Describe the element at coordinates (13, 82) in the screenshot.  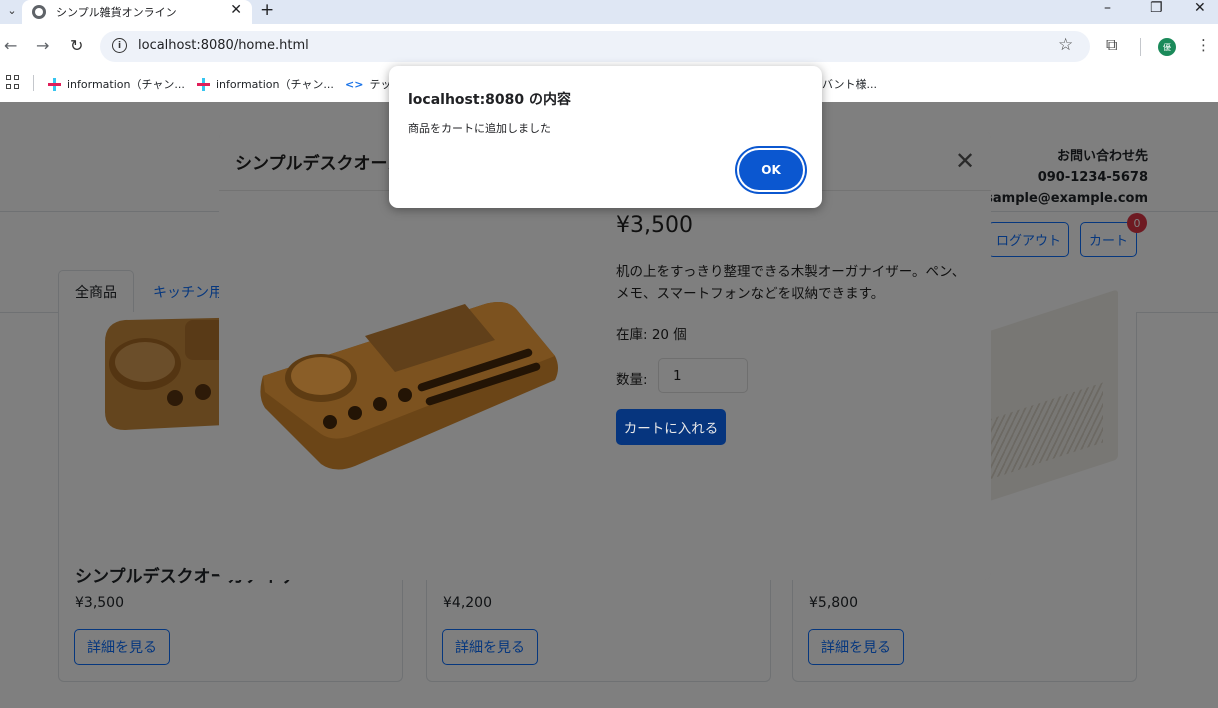
I see `apps-grid-icon` at that location.